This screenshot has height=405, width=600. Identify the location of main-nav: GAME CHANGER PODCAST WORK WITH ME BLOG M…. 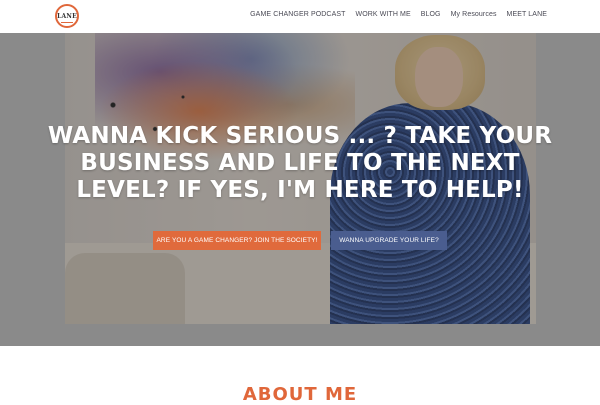
(398, 14).